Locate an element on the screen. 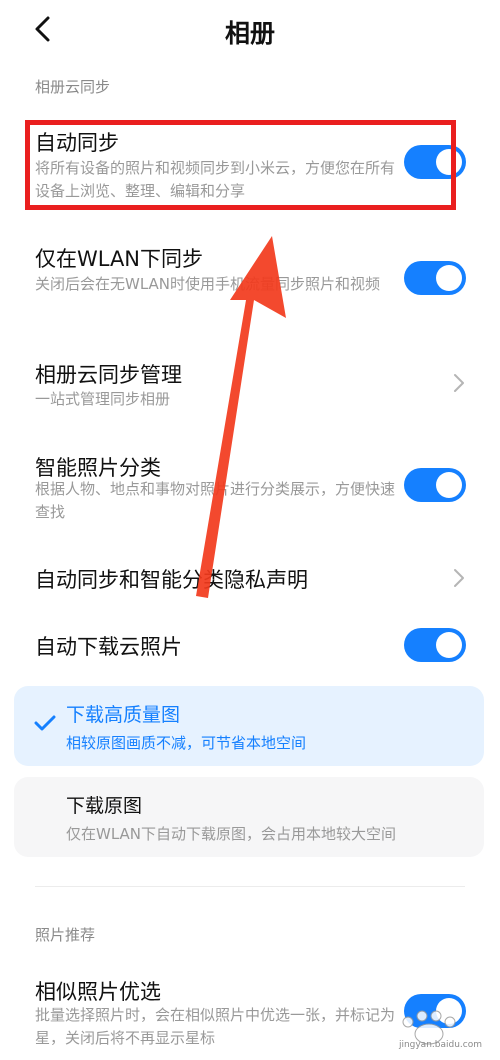 The width and height of the screenshot is (500, 1060). watermark-text: jingyan.baidu.com is located at coordinates (440, 1045).